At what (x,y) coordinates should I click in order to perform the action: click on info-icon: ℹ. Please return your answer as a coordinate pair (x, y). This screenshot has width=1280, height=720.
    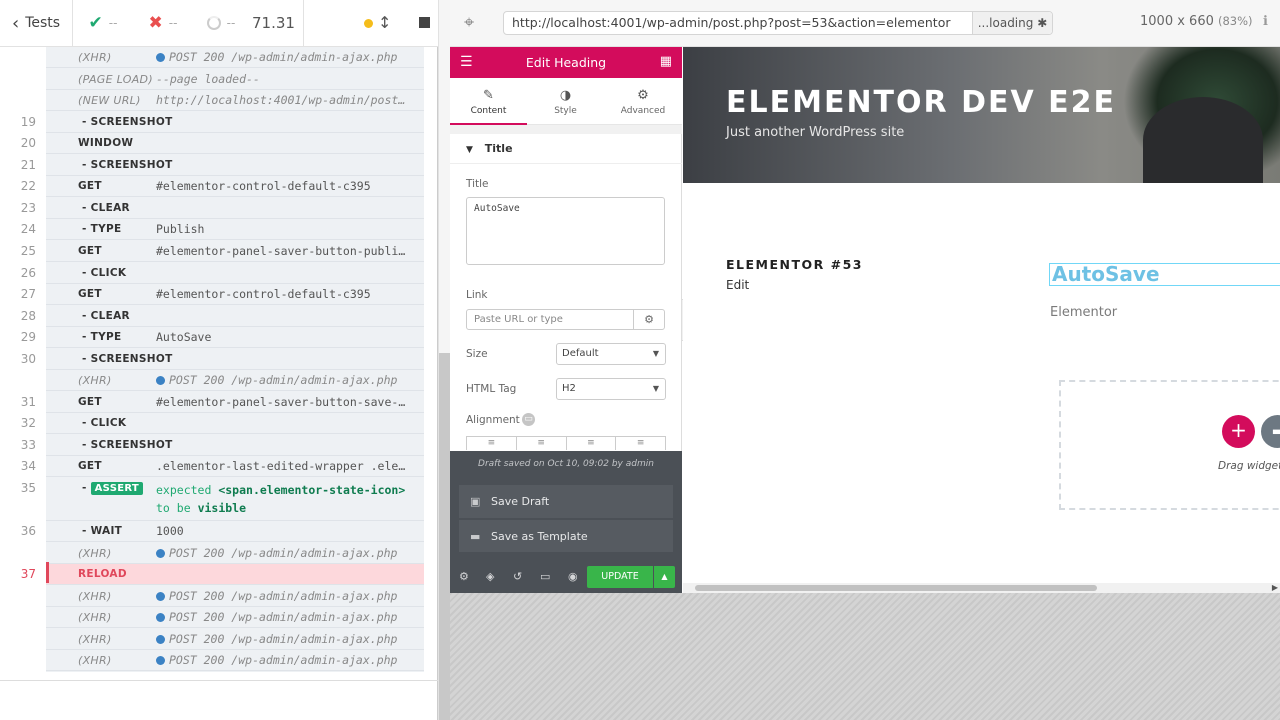
    Looking at the image, I should click on (1265, 21).